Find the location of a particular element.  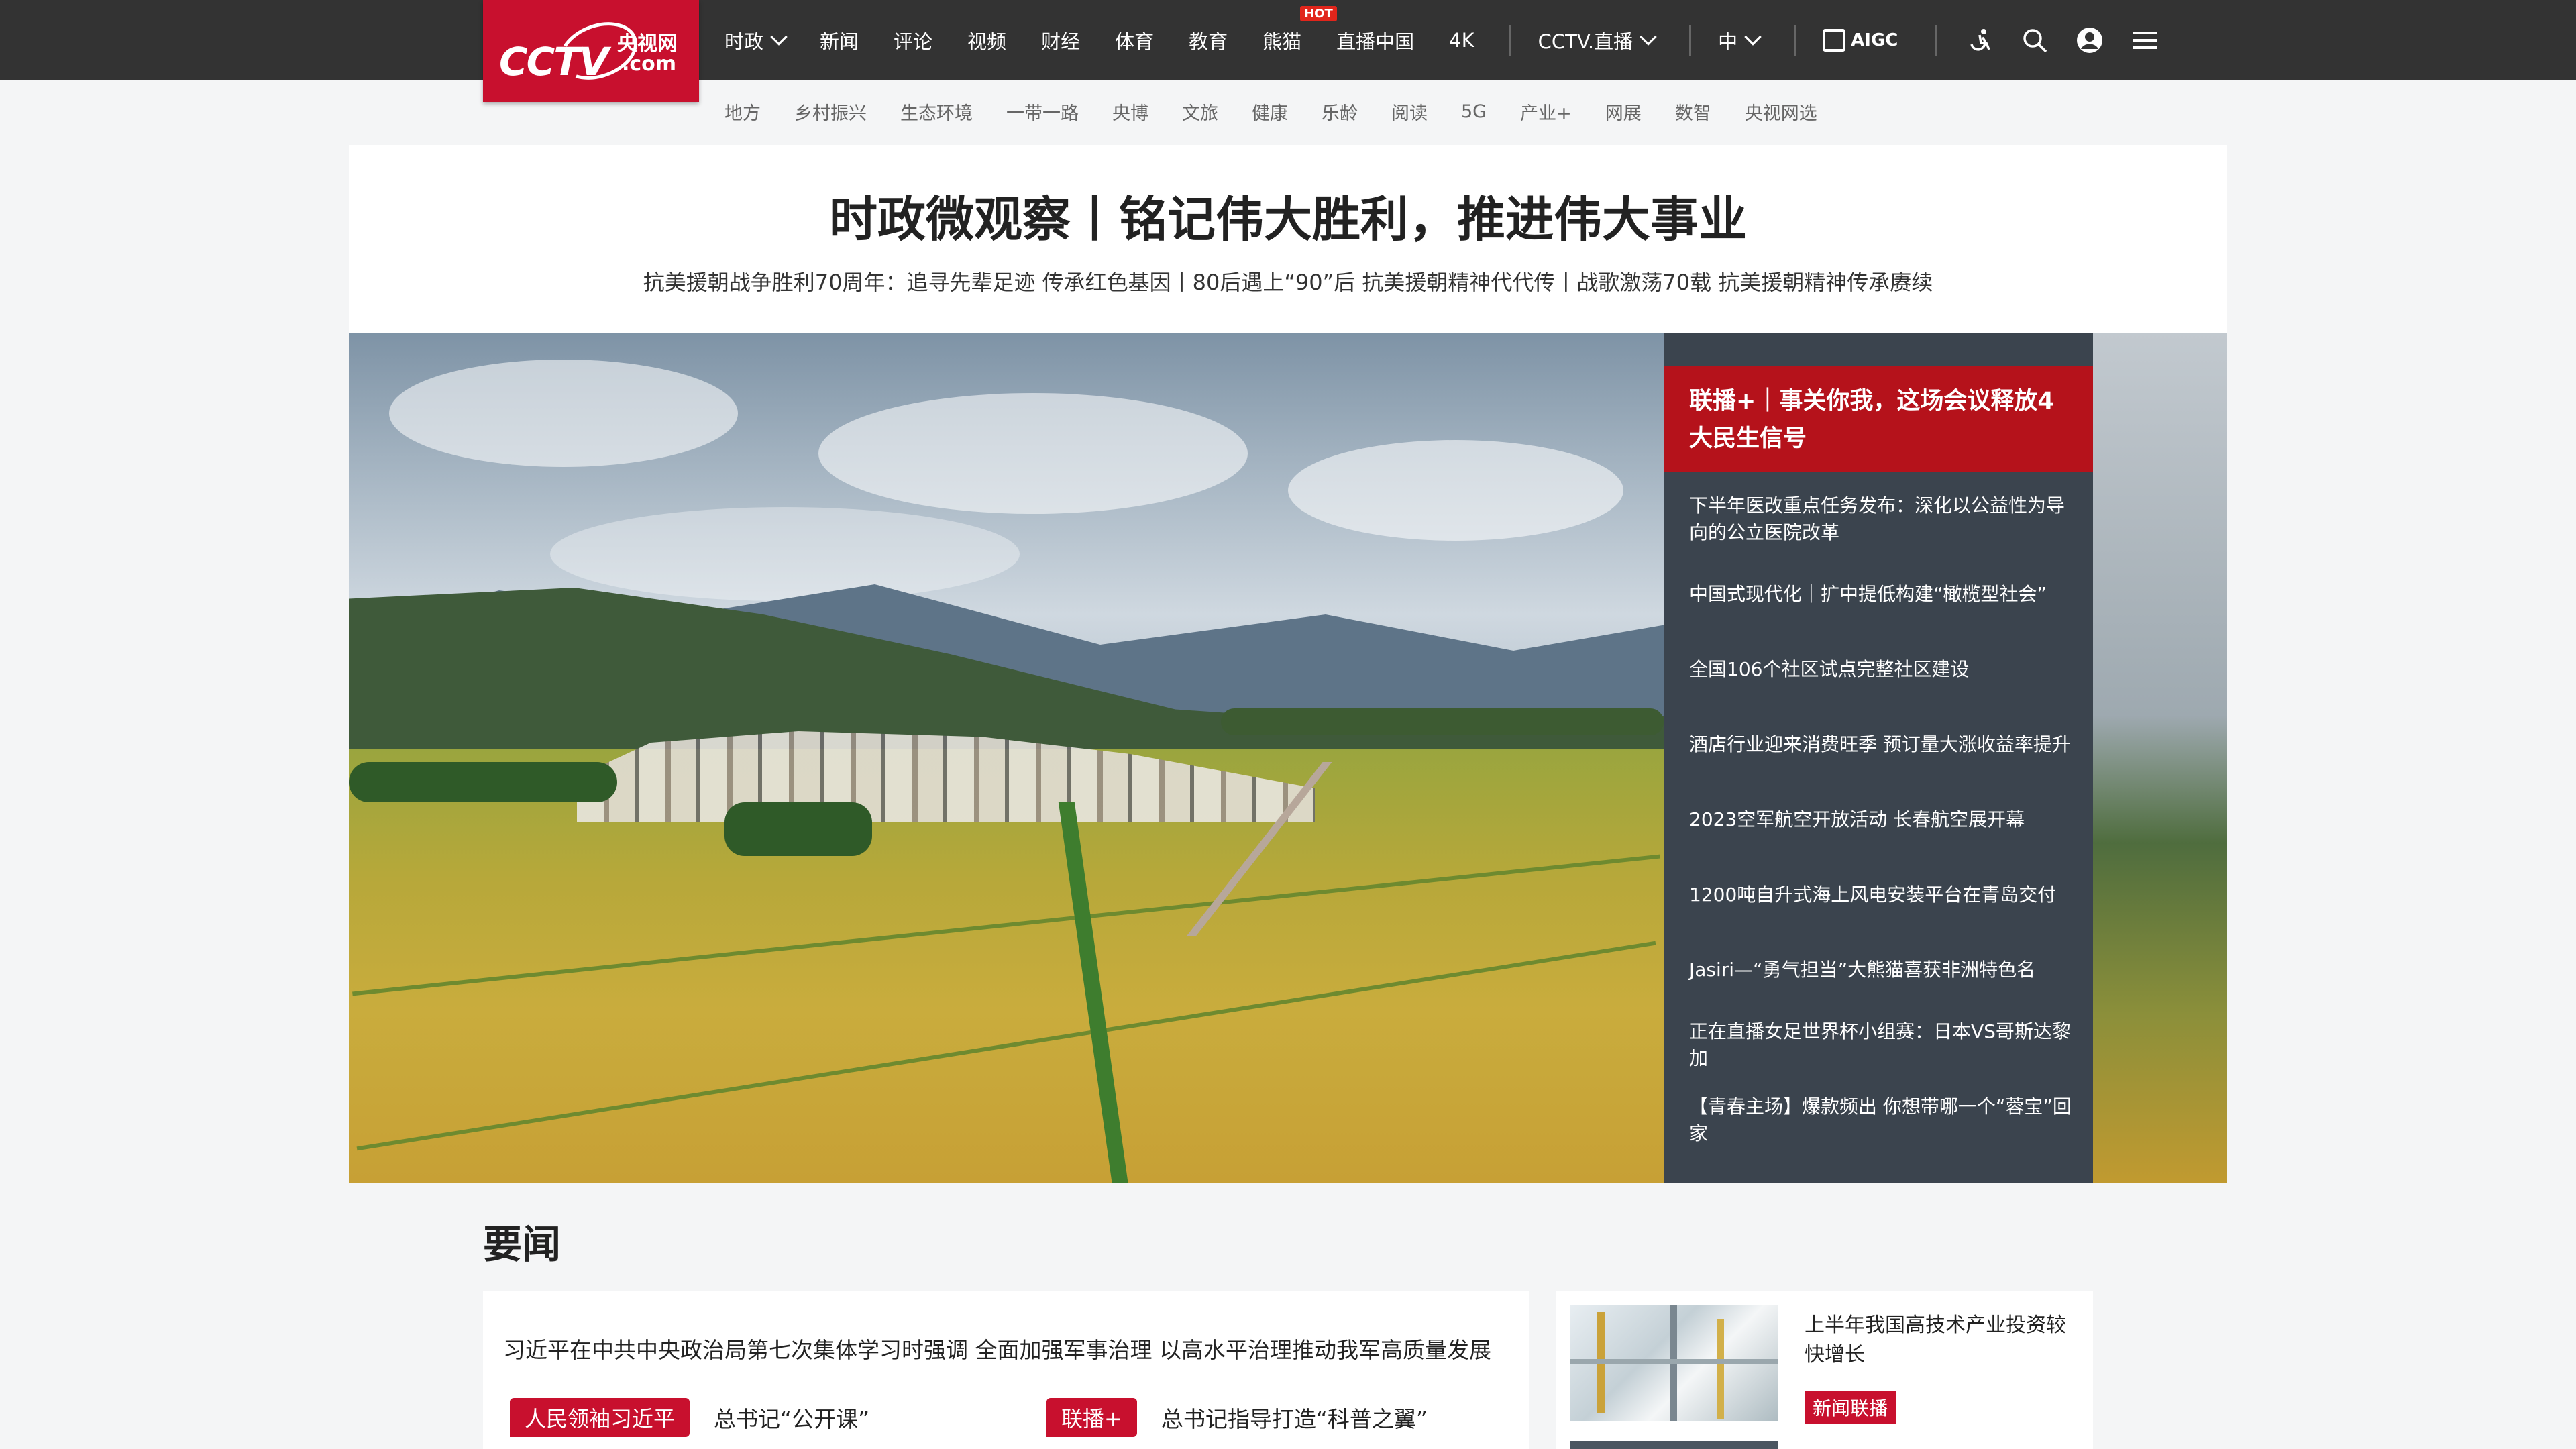

nav-item-education: 教育 is located at coordinates (1208, 40).